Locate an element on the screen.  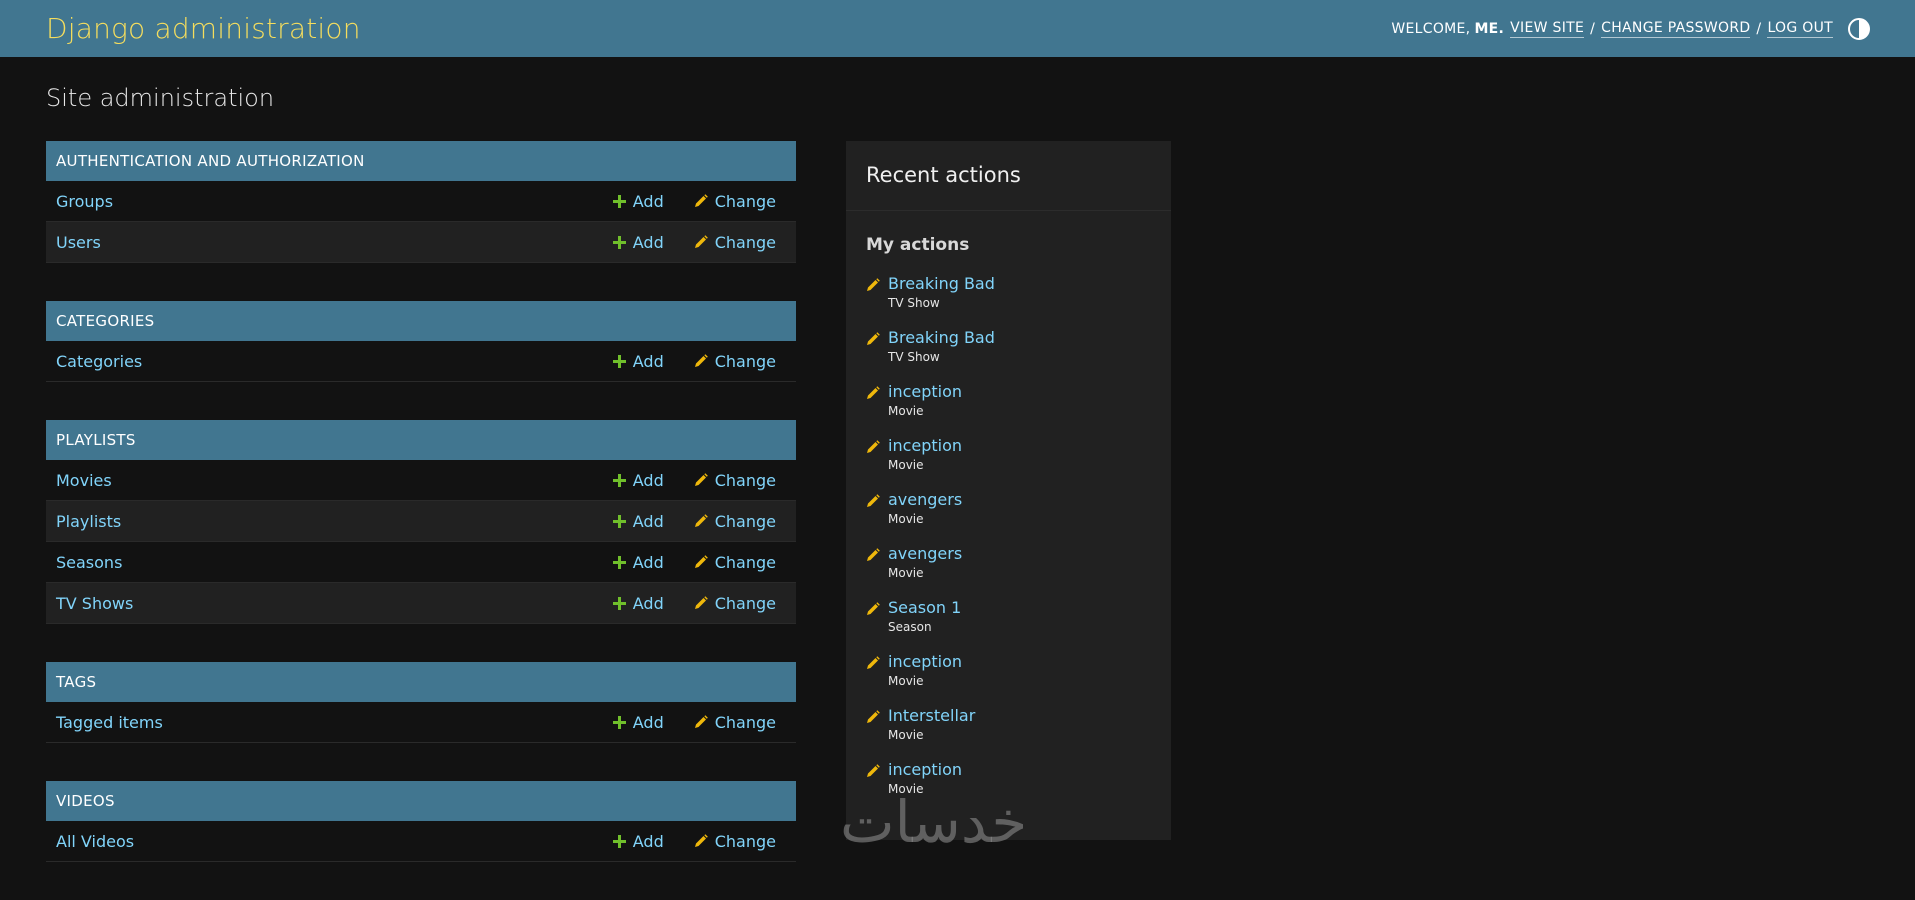
my-actions-heading: My actions is located at coordinates (918, 245).